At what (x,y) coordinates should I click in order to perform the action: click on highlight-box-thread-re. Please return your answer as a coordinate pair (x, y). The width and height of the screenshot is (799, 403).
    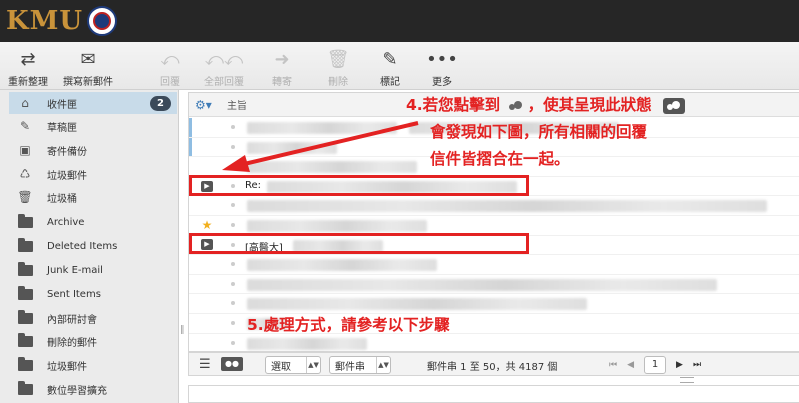
    Looking at the image, I should click on (359, 185).